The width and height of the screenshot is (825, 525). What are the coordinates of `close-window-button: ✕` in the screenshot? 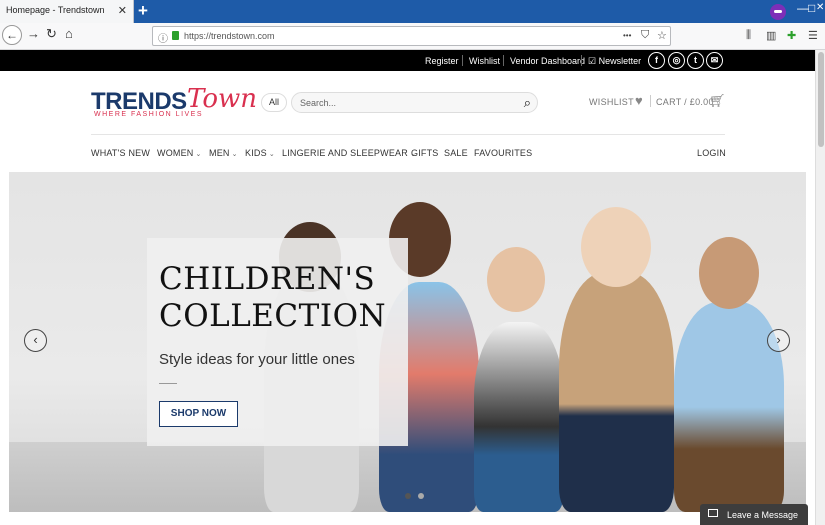 It's located at (820, 7).